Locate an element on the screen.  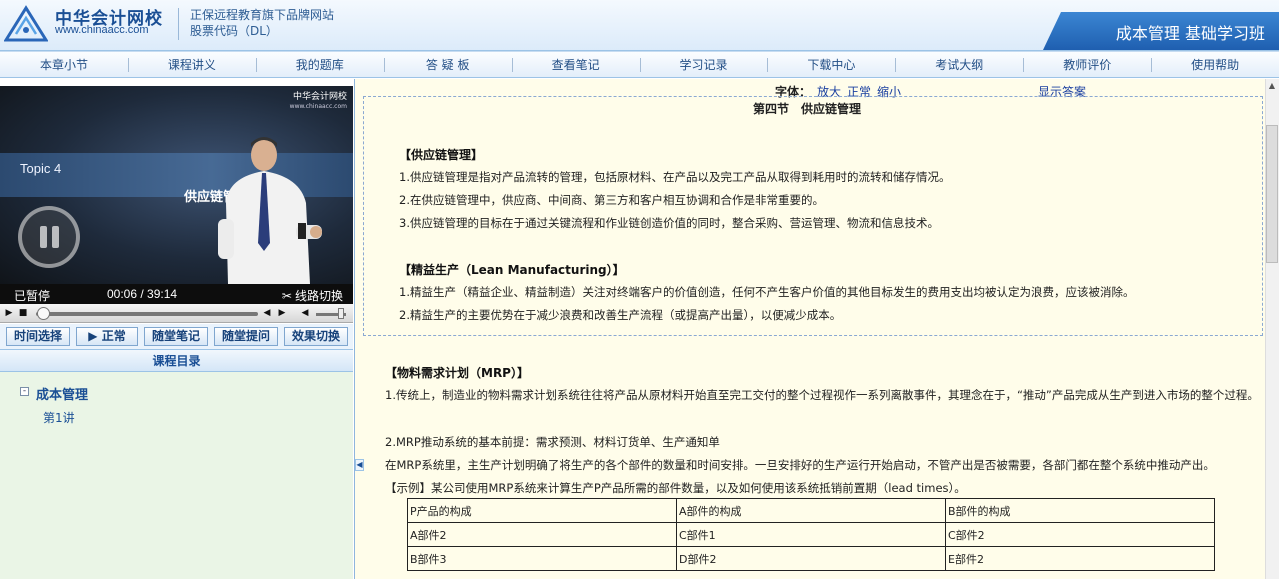
video-watermark: 中华会计网校 www.chinaacc.com is located at coordinates (318, 102).